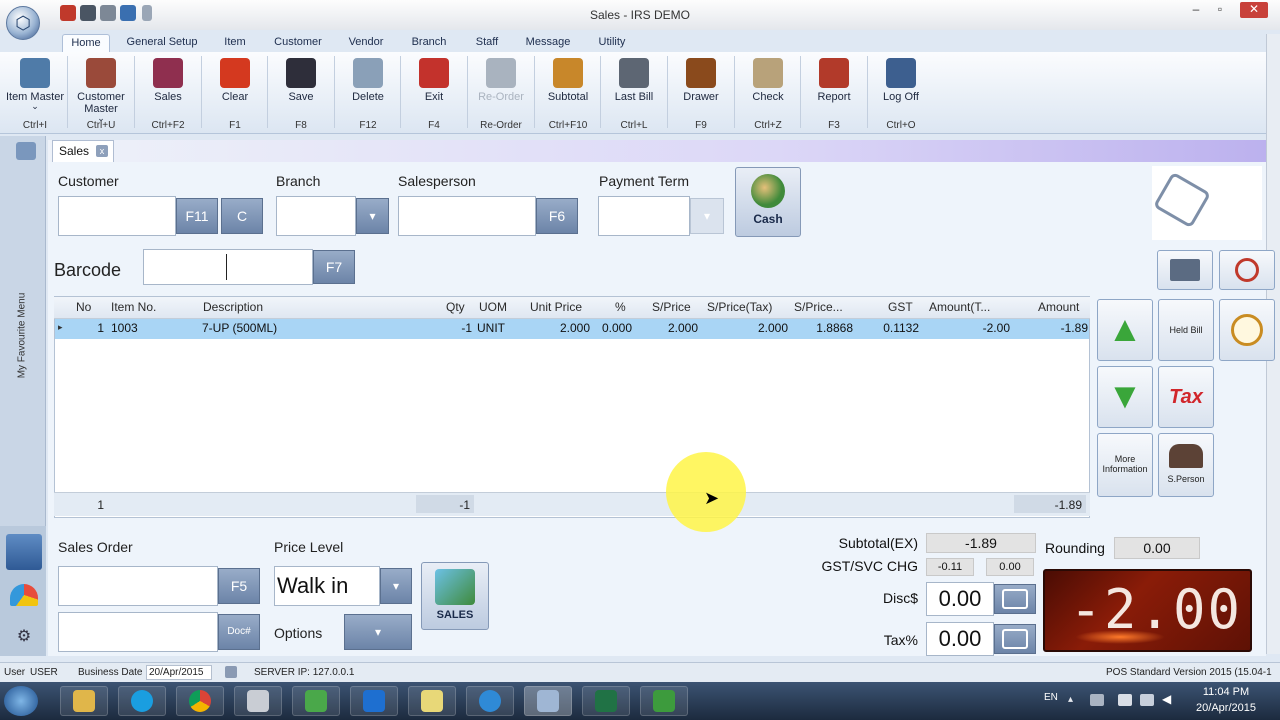 The image size is (1280, 720). I want to click on tab-general-setup: General Setup, so click(162, 43).